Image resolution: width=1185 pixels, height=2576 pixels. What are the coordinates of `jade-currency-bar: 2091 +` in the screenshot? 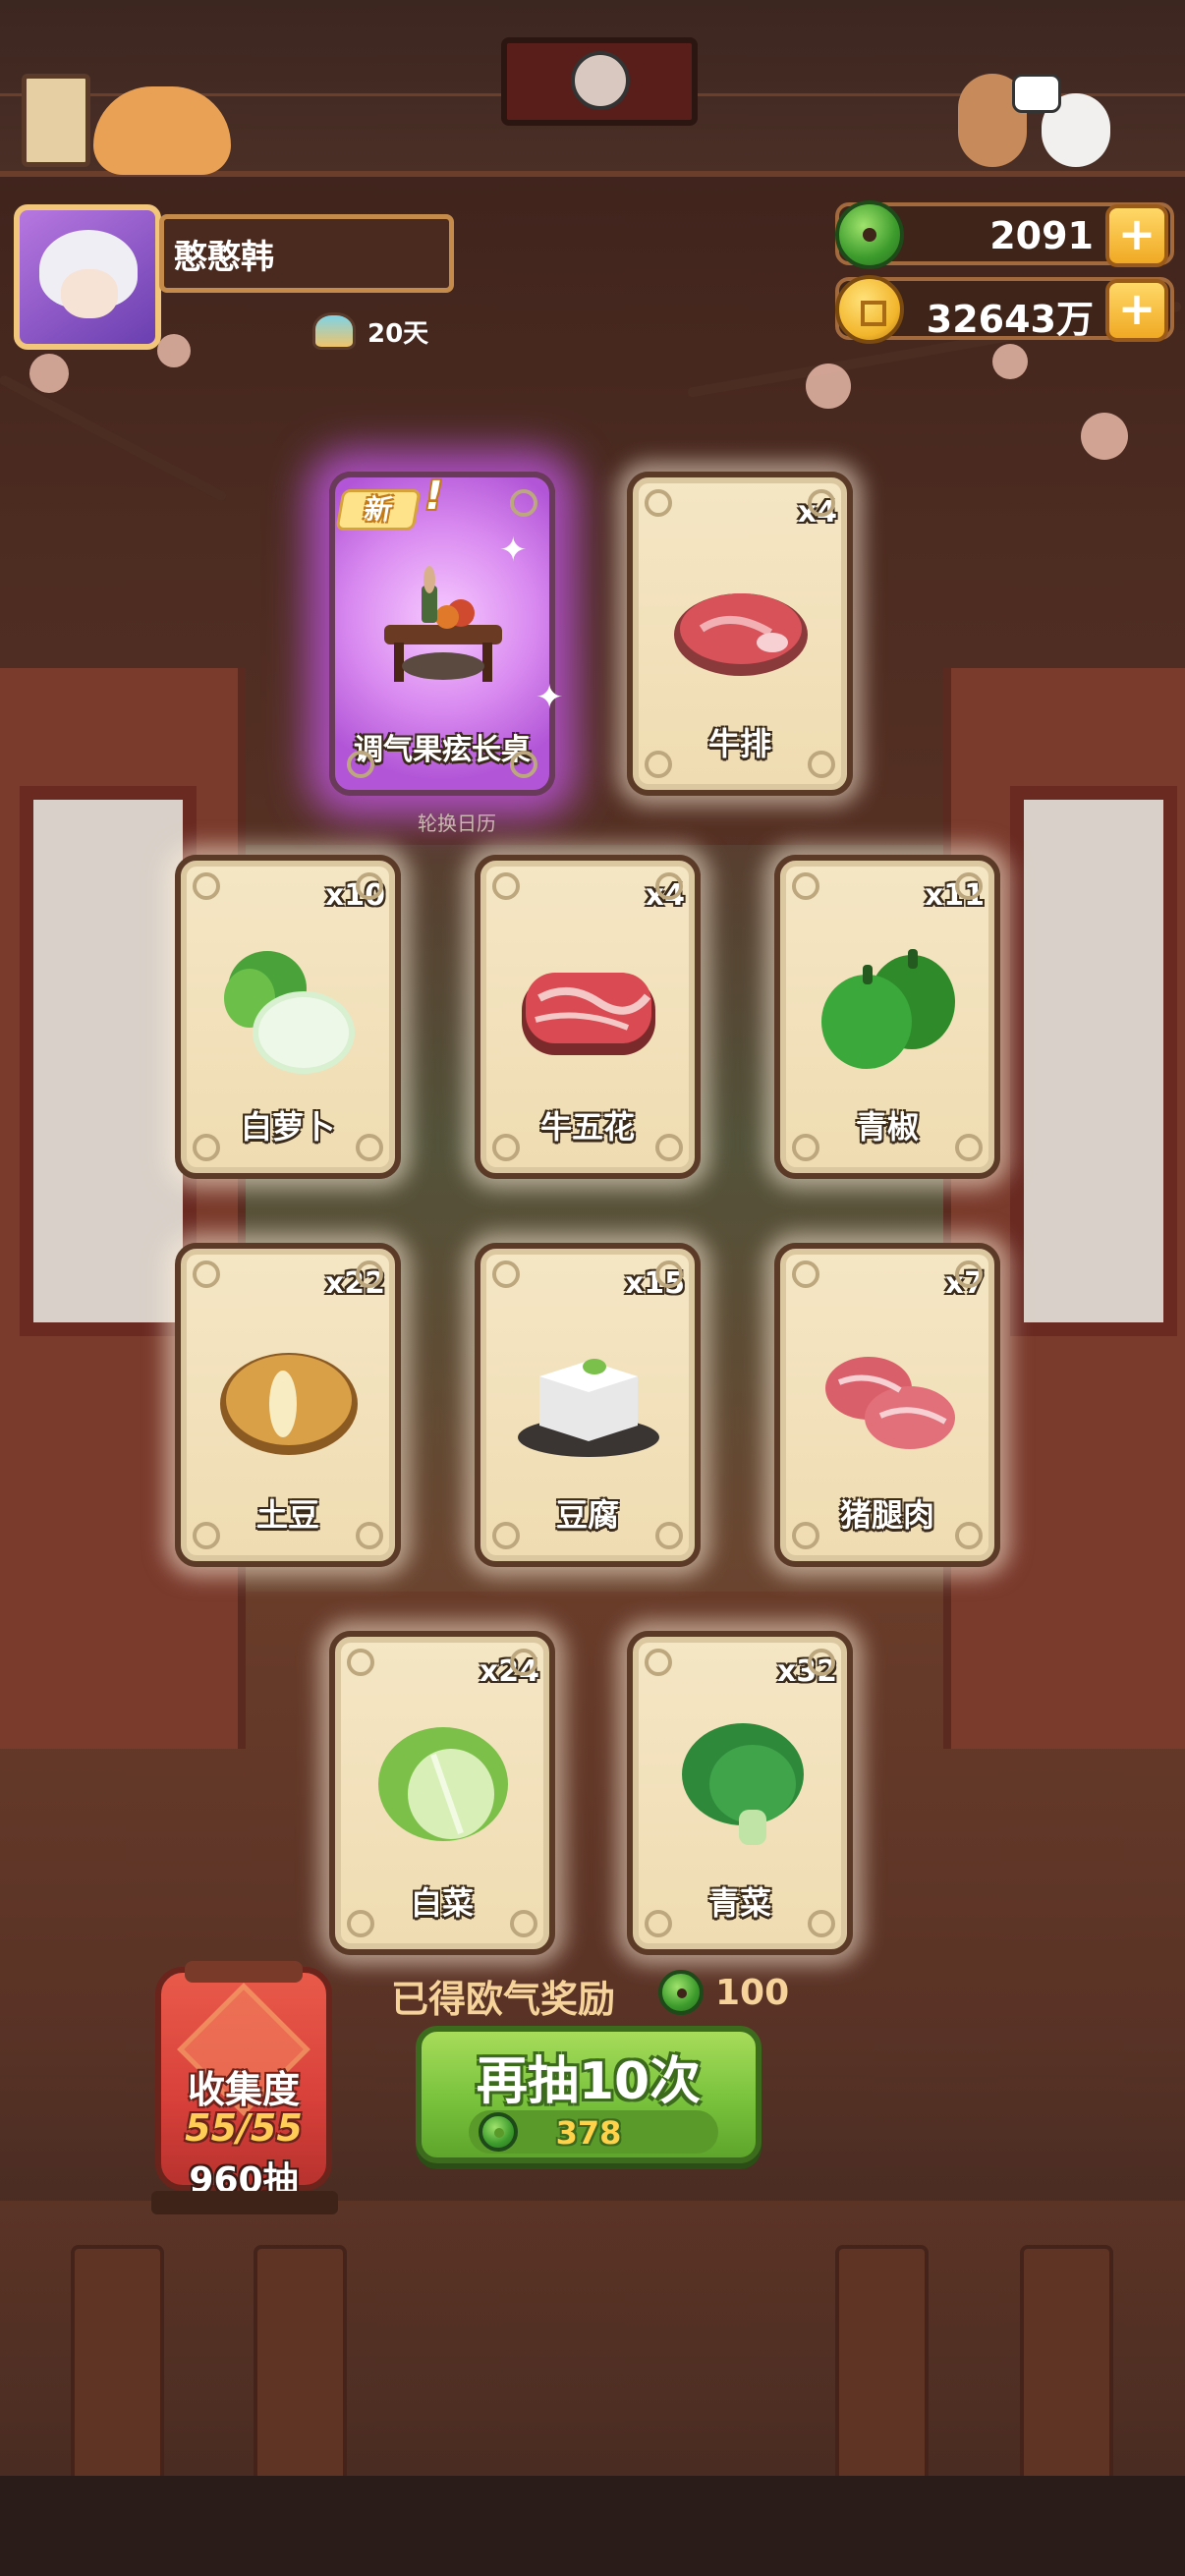 It's located at (1005, 234).